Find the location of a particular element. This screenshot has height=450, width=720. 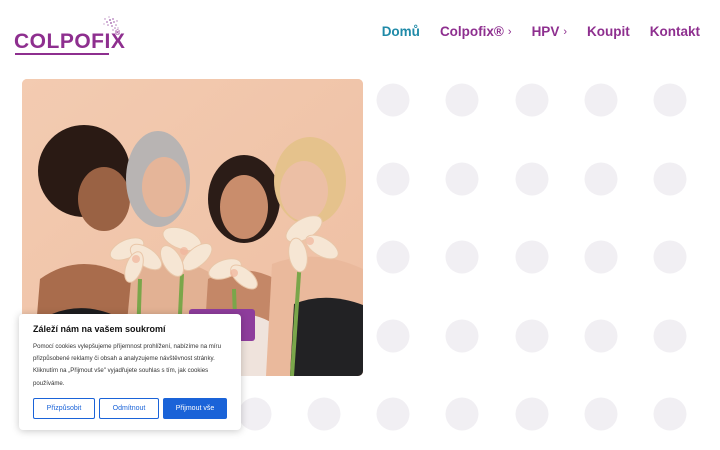

nav-item-kontakt: Kontakt is located at coordinates (675, 31).